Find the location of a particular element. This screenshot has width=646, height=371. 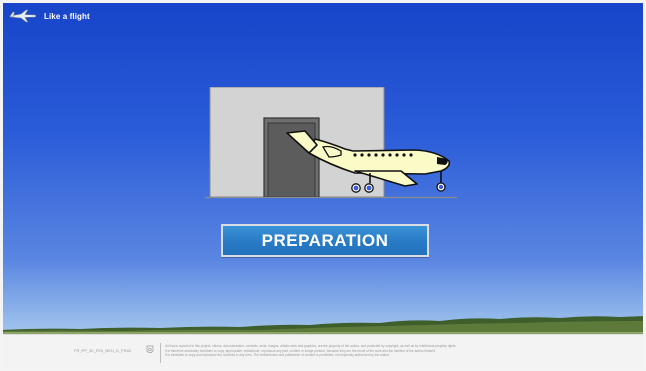

app-title: Like a flight is located at coordinates (67, 16).